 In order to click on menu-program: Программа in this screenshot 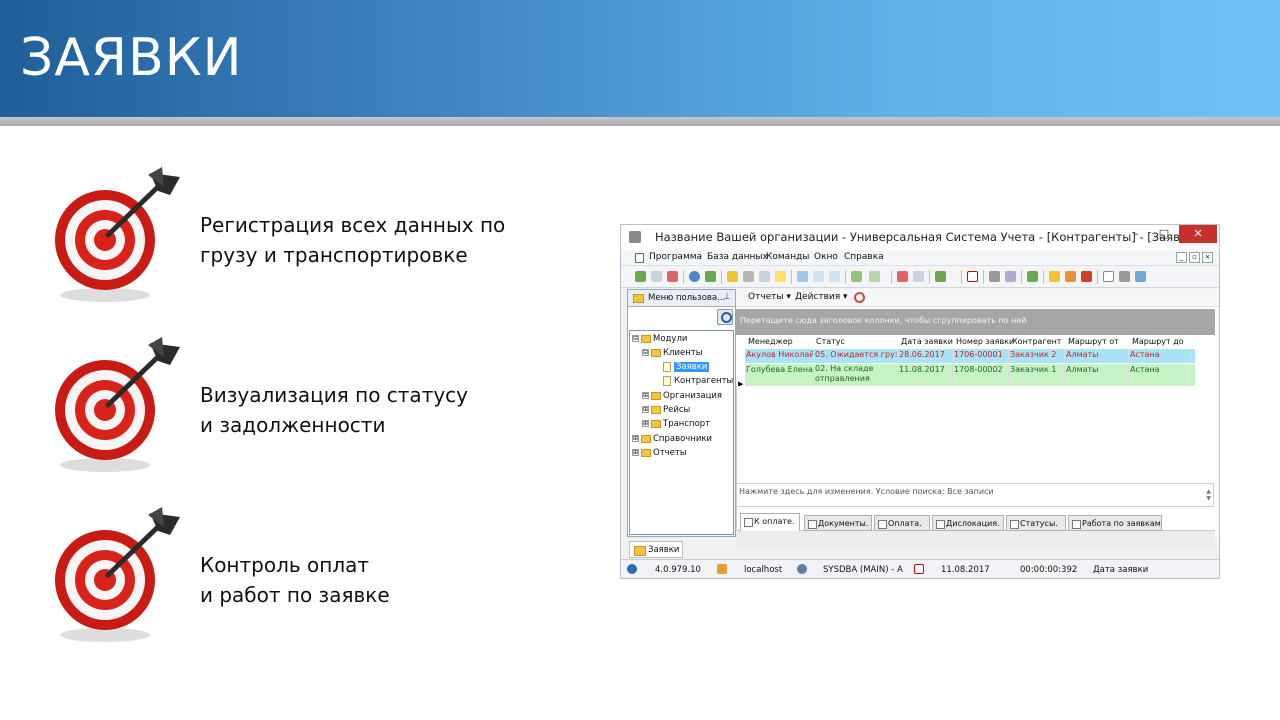, I will do `click(675, 257)`.